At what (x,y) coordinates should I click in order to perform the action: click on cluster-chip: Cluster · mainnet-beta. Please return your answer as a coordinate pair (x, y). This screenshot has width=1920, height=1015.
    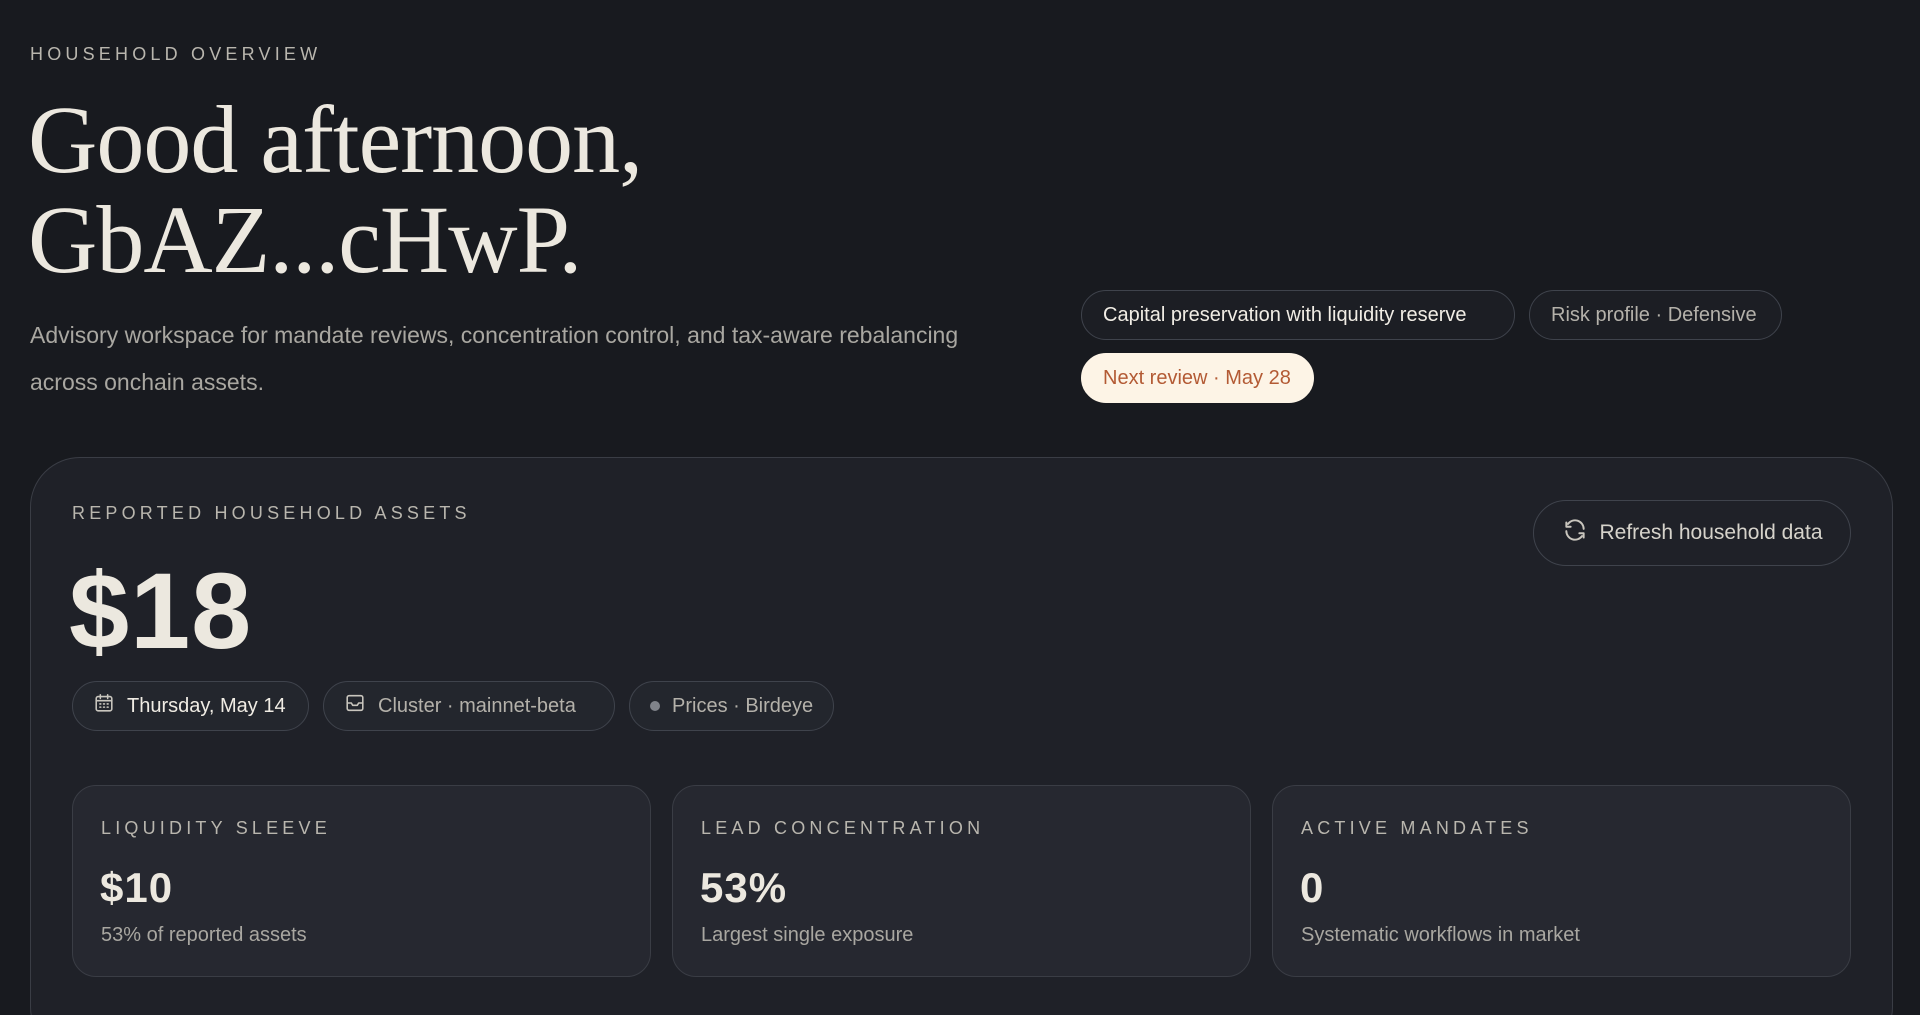
    Looking at the image, I should click on (469, 706).